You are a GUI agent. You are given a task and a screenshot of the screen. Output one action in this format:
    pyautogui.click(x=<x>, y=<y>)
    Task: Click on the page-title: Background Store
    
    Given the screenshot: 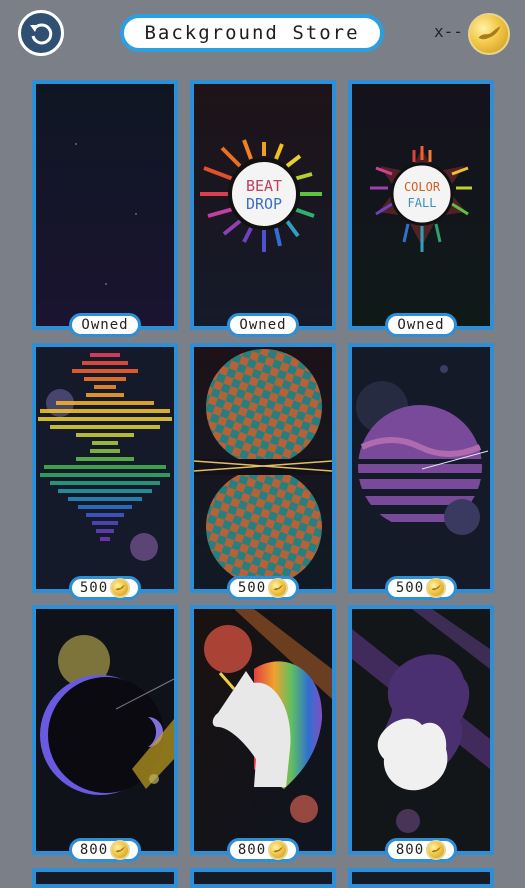 What is the action you would take?
    pyautogui.click(x=252, y=33)
    